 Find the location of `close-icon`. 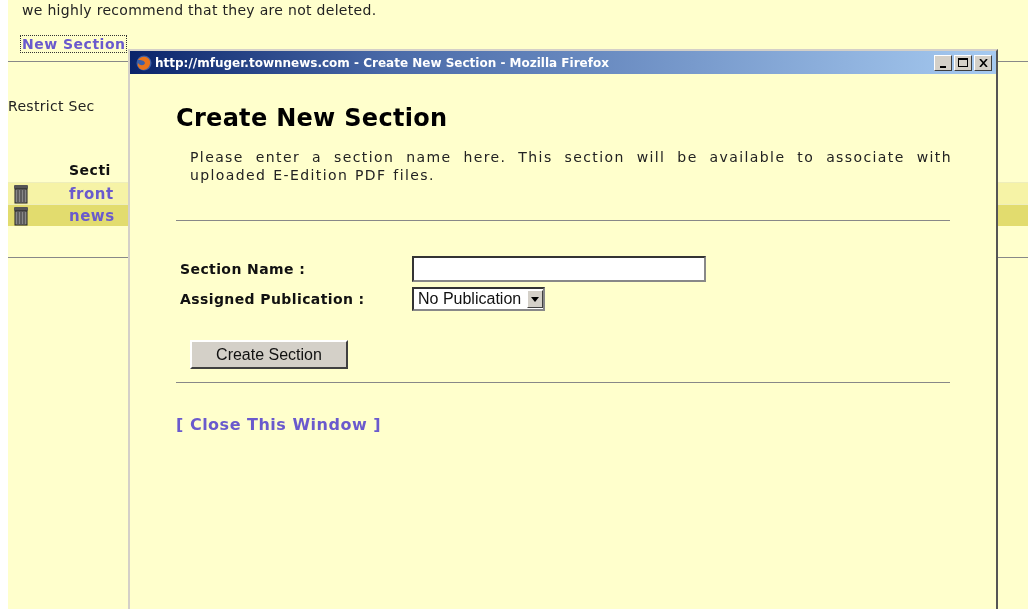

close-icon is located at coordinates (983, 62).